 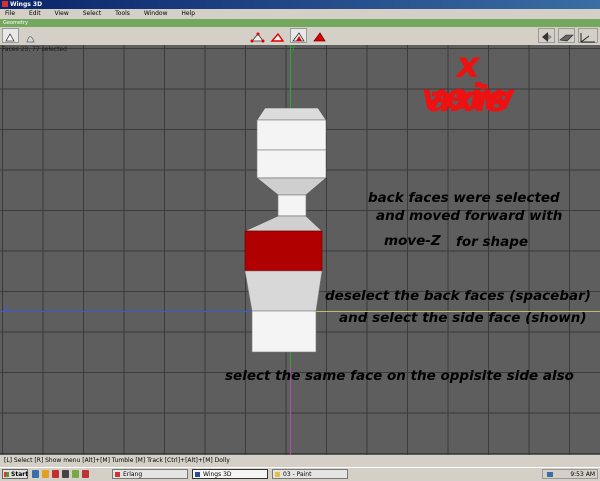 What do you see at coordinates (469, 216) in the screenshot?
I see `note-moved-forward: and moved forward with` at bounding box center [469, 216].